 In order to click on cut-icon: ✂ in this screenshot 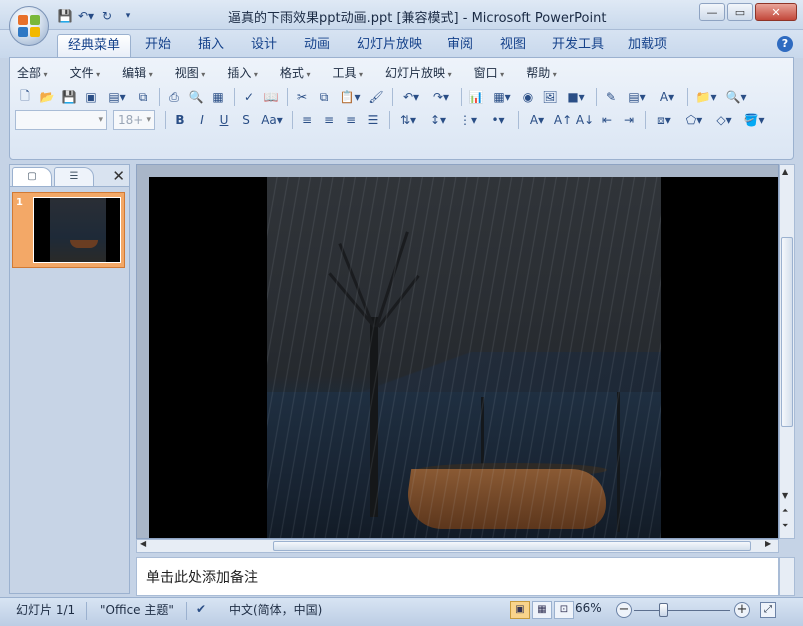, I will do `click(302, 97)`.